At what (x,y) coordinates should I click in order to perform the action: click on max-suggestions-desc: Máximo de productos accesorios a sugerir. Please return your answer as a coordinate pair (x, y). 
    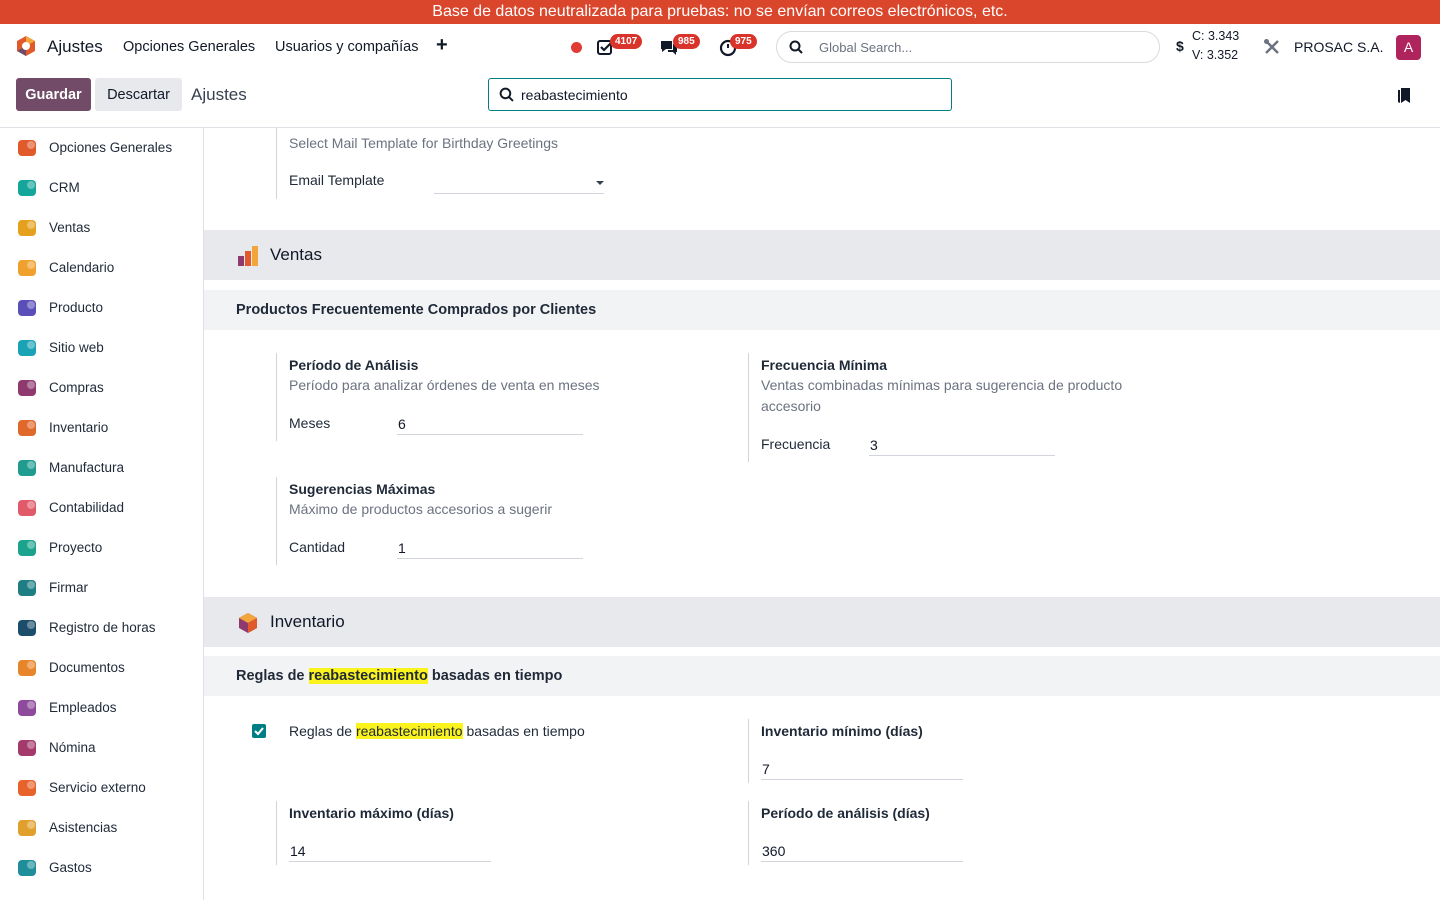
    Looking at the image, I should click on (421, 509).